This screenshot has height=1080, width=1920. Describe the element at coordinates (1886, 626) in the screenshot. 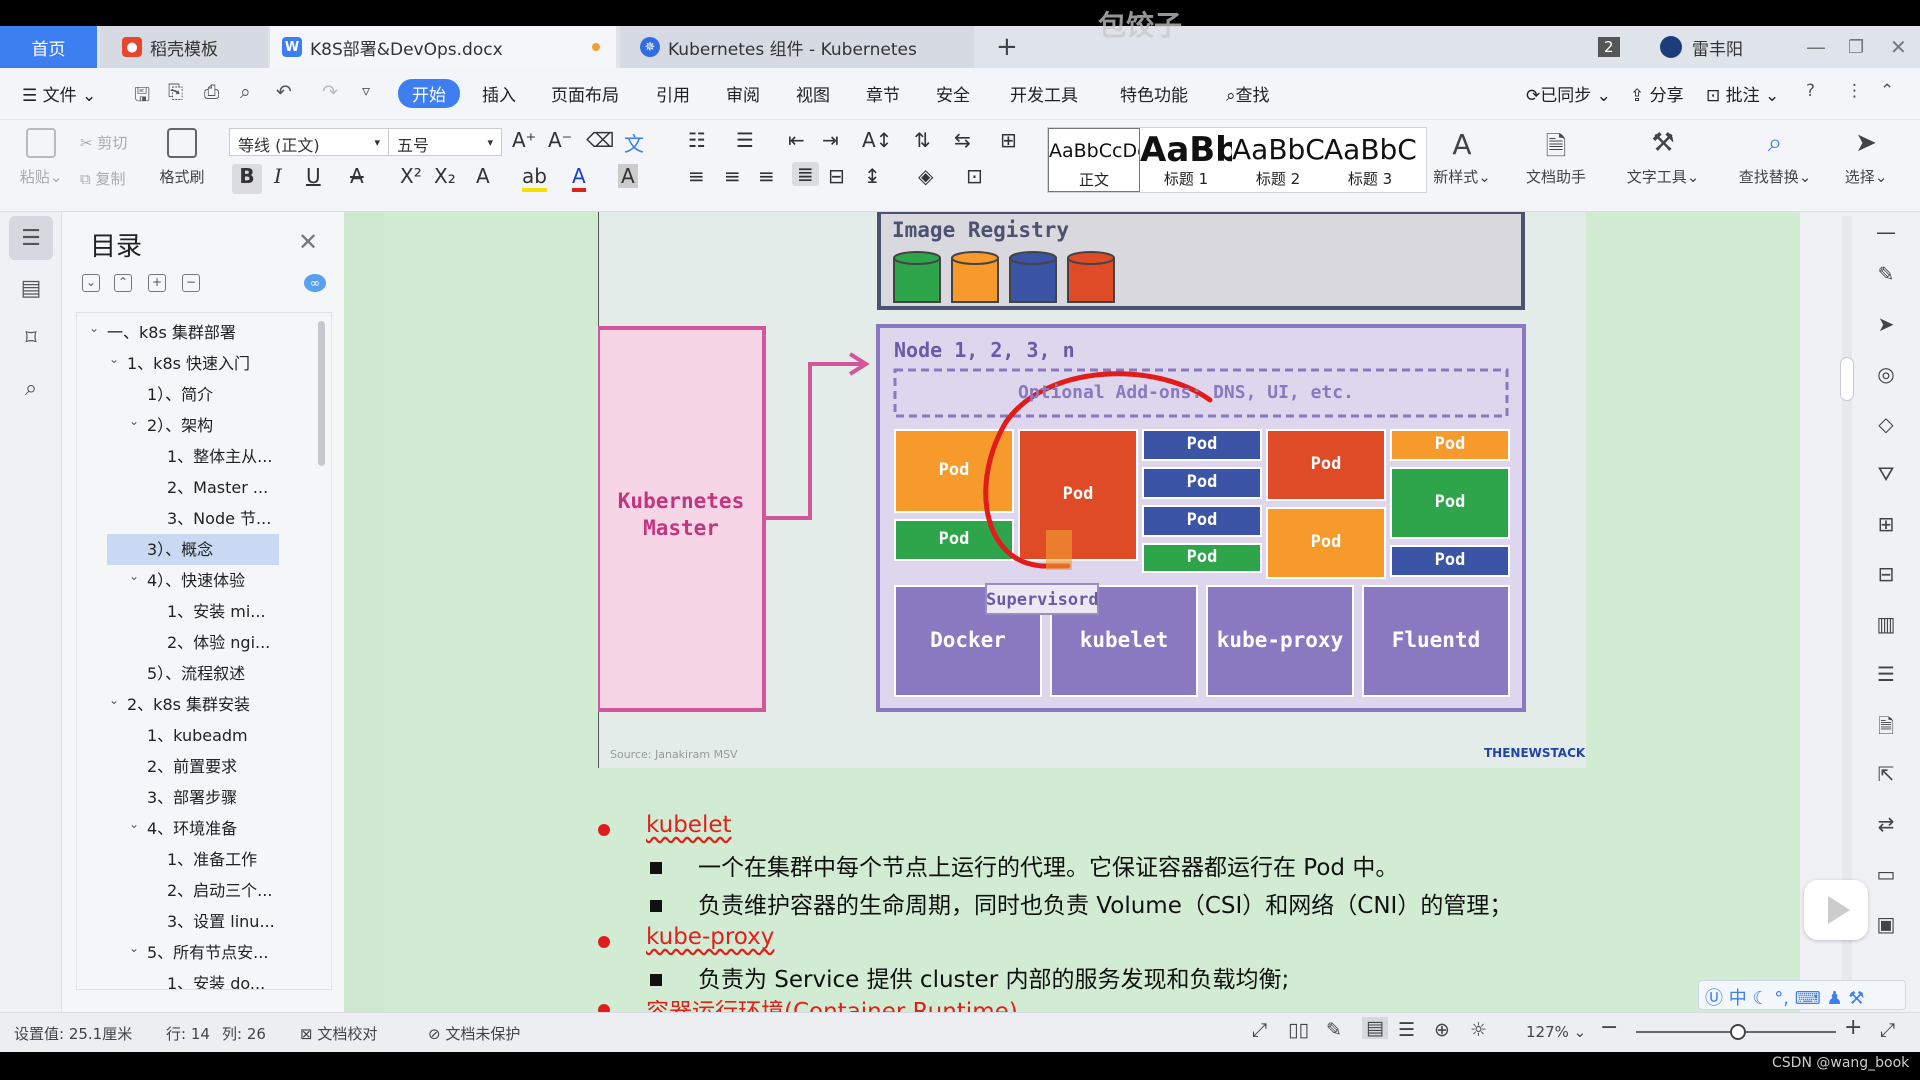

I see `chart-icon: ▥` at that location.